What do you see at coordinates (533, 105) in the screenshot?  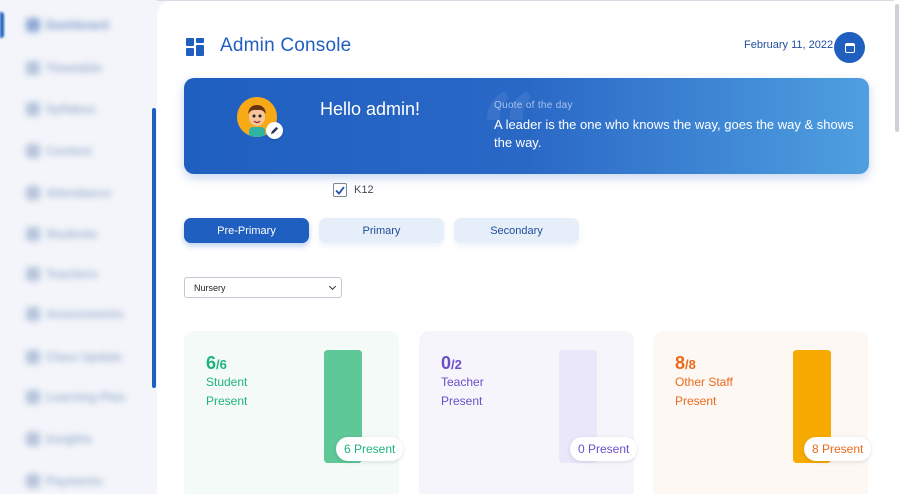 I see `quote-label: Quote of the day` at bounding box center [533, 105].